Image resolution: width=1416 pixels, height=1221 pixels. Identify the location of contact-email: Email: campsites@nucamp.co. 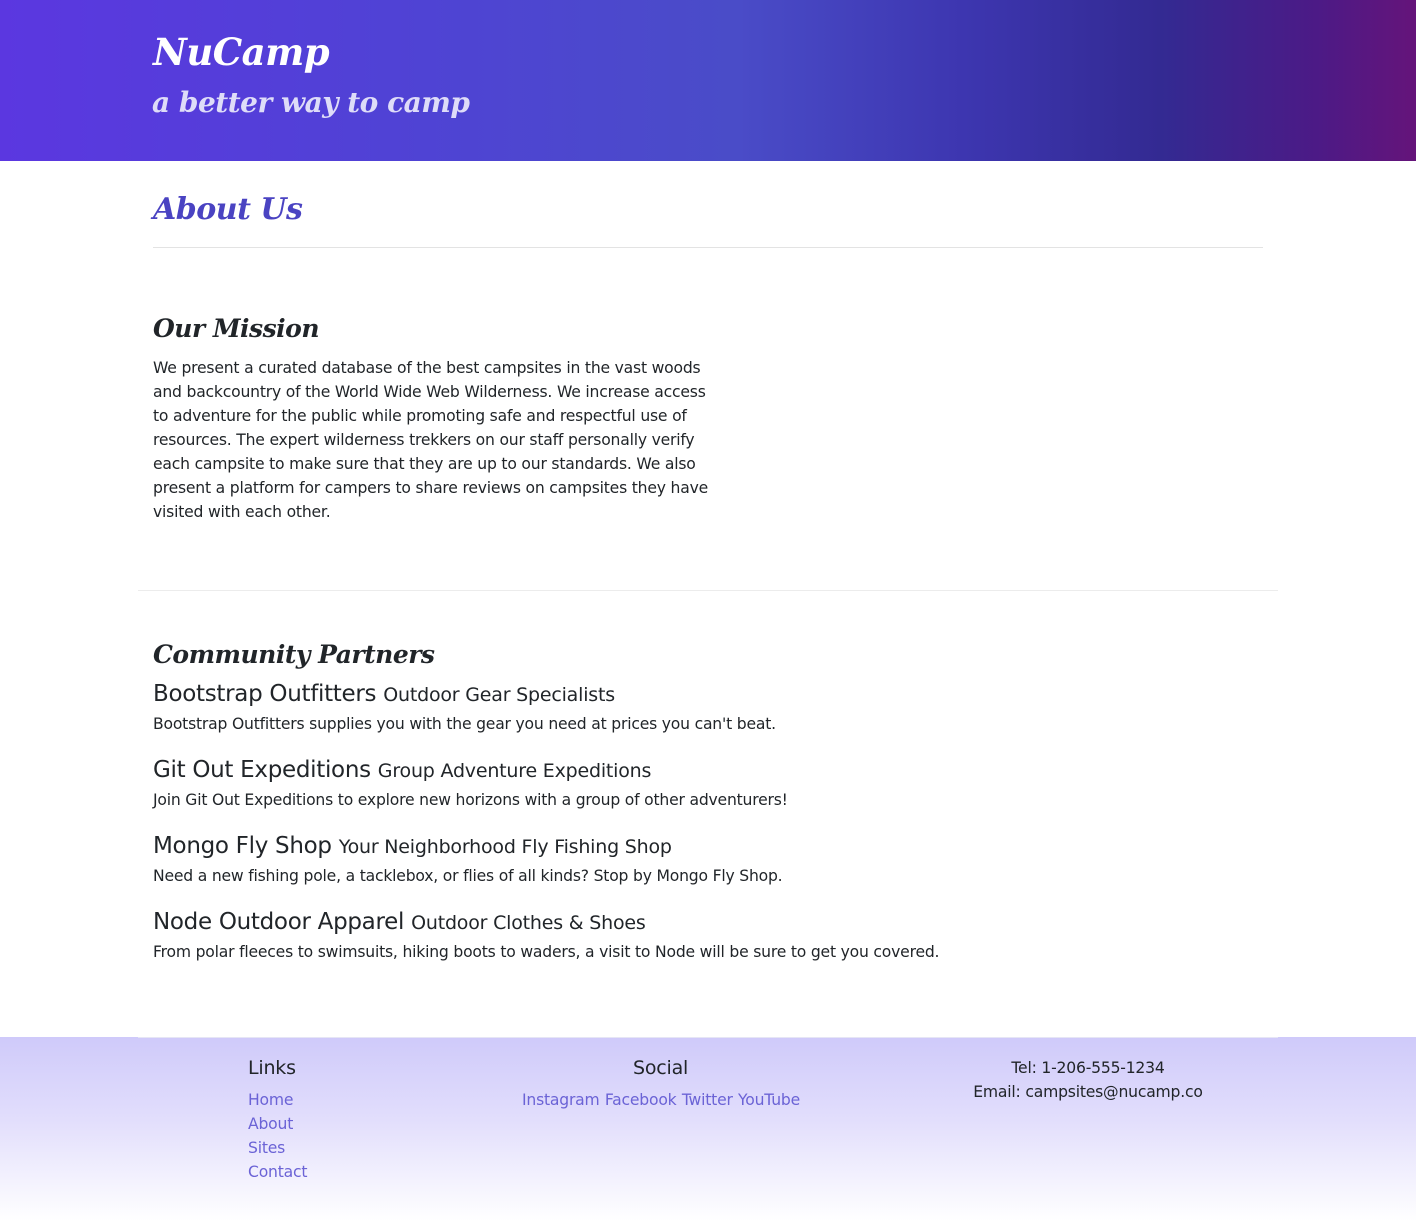
(1088, 1092).